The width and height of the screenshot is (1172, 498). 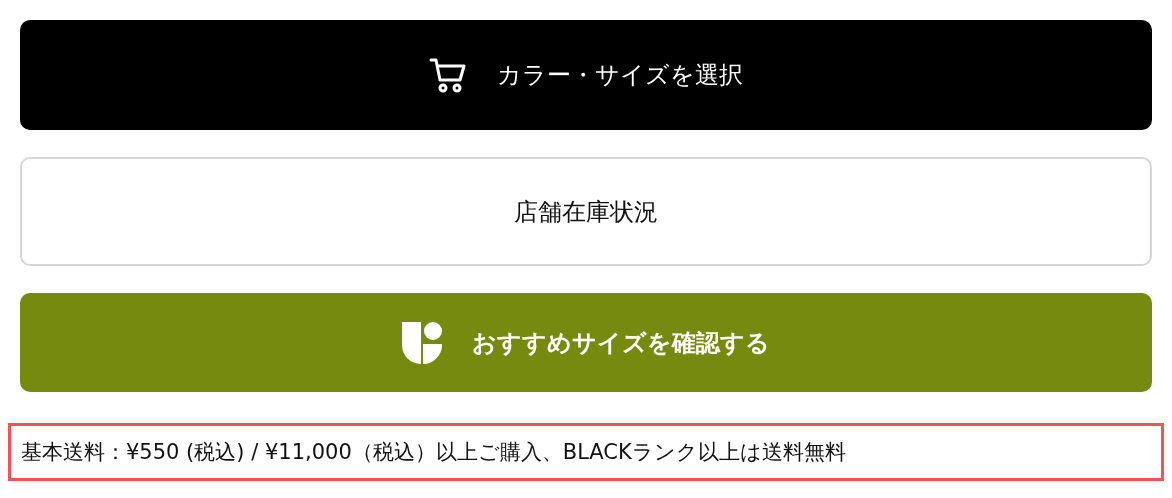 What do you see at coordinates (448, 75) in the screenshot?
I see `cart-icon` at bounding box center [448, 75].